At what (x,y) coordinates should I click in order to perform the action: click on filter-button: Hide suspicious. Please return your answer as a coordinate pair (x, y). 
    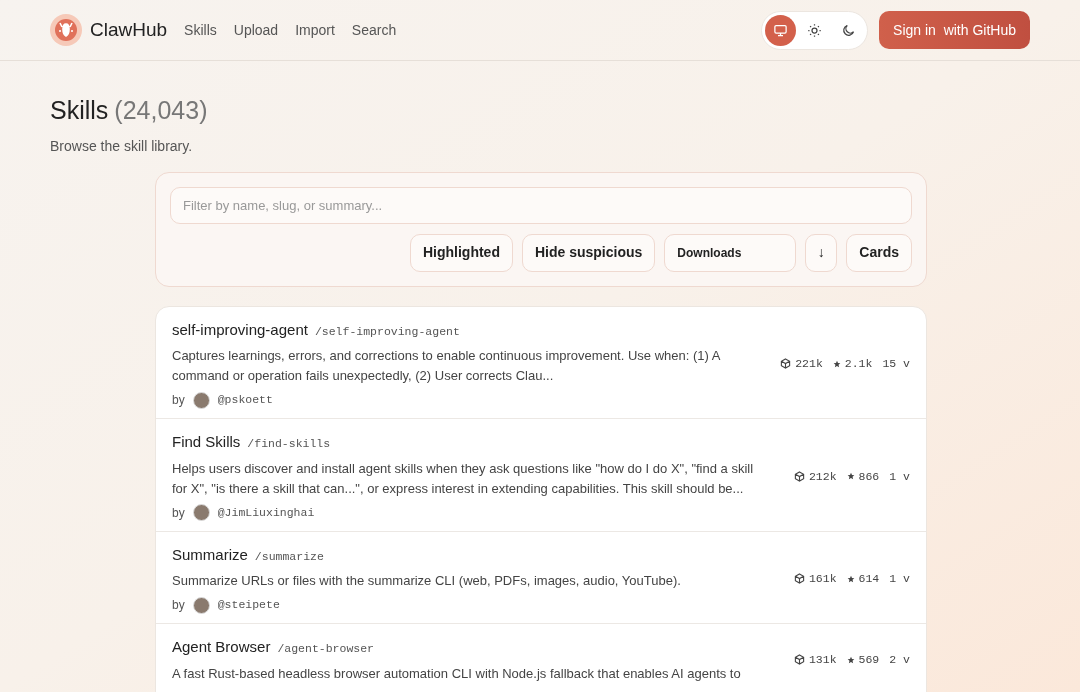
    Looking at the image, I should click on (588, 252).